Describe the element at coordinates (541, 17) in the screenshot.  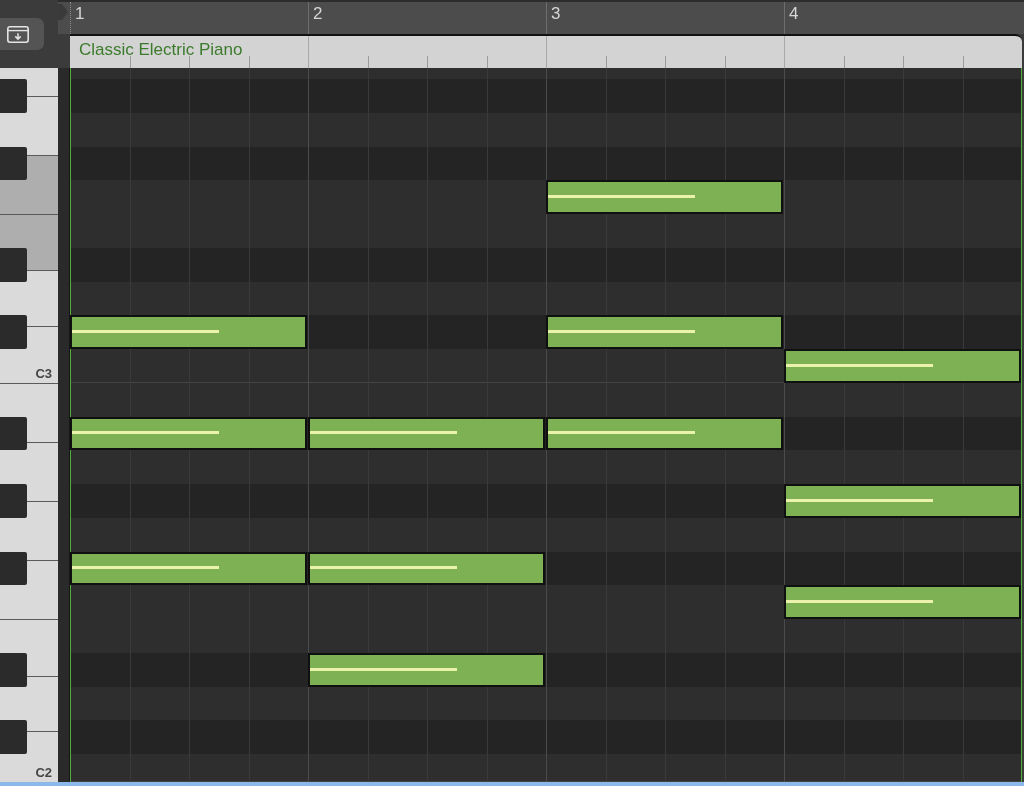
I see `bar-ruler: 1 2 3 4` at that location.